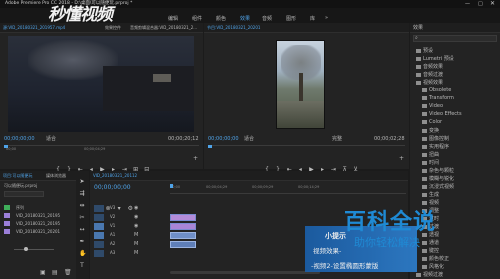  What do you see at coordinates (51, 139) in the screenshot?
I see `source-zoom: 适合` at bounding box center [51, 139].